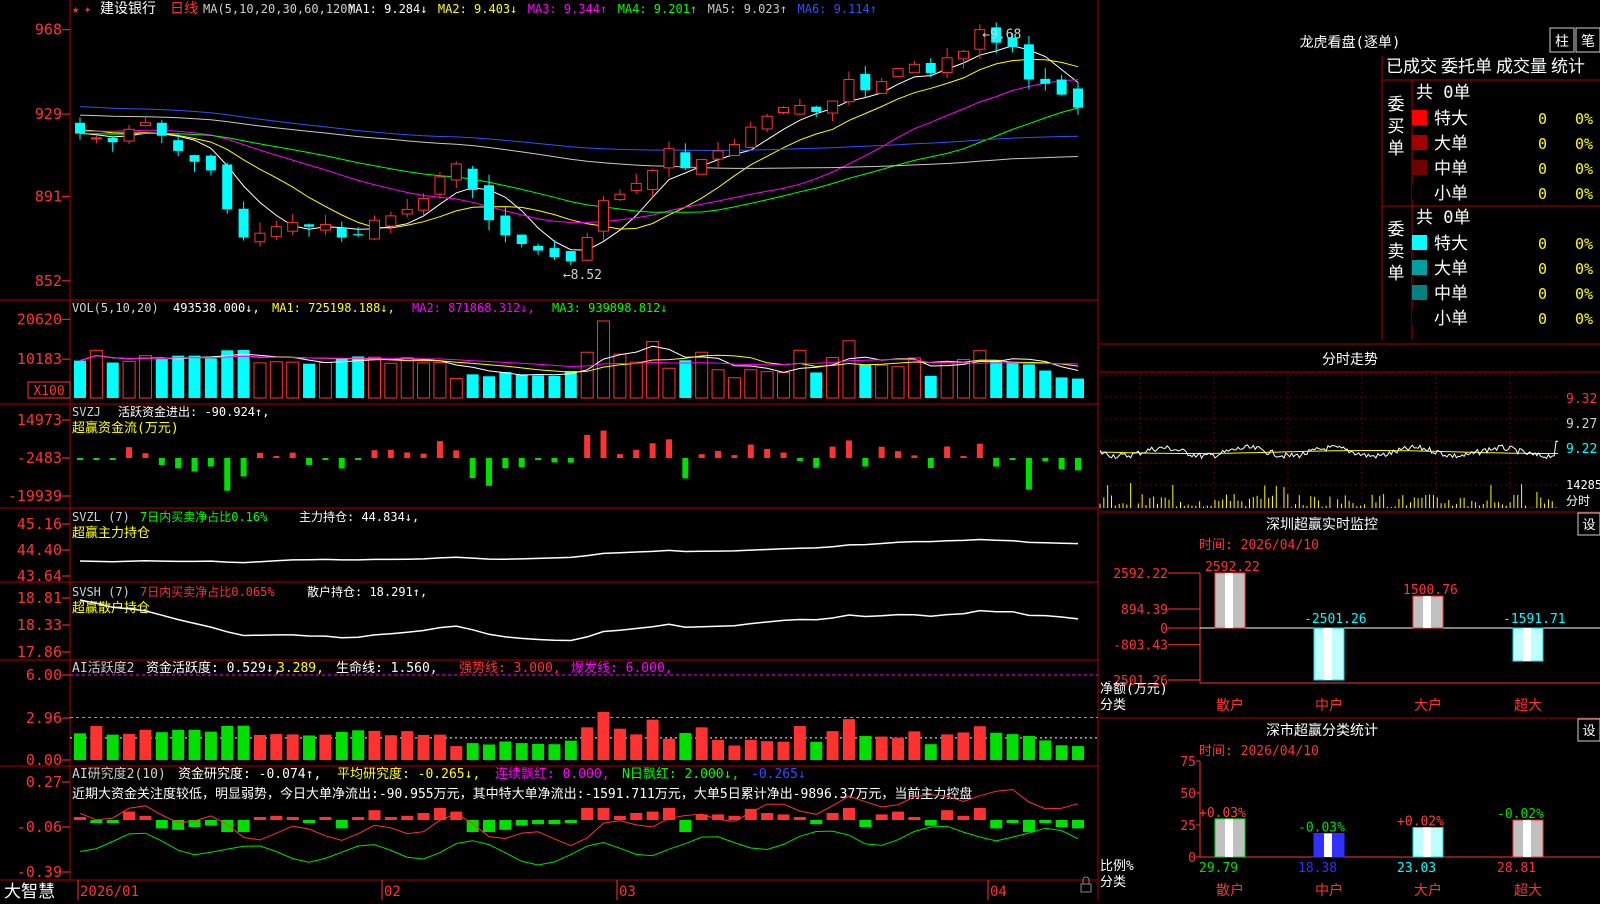 Image resolution: width=1600 pixels, height=904 pixels. I want to click on tab-0: 已成交, so click(1411, 67).